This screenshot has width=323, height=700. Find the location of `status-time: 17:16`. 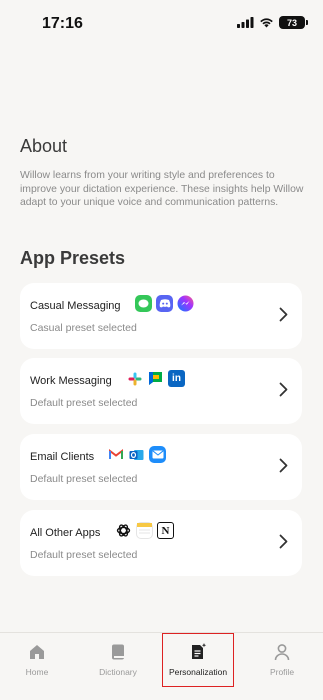

status-time: 17:16 is located at coordinates (62, 23).